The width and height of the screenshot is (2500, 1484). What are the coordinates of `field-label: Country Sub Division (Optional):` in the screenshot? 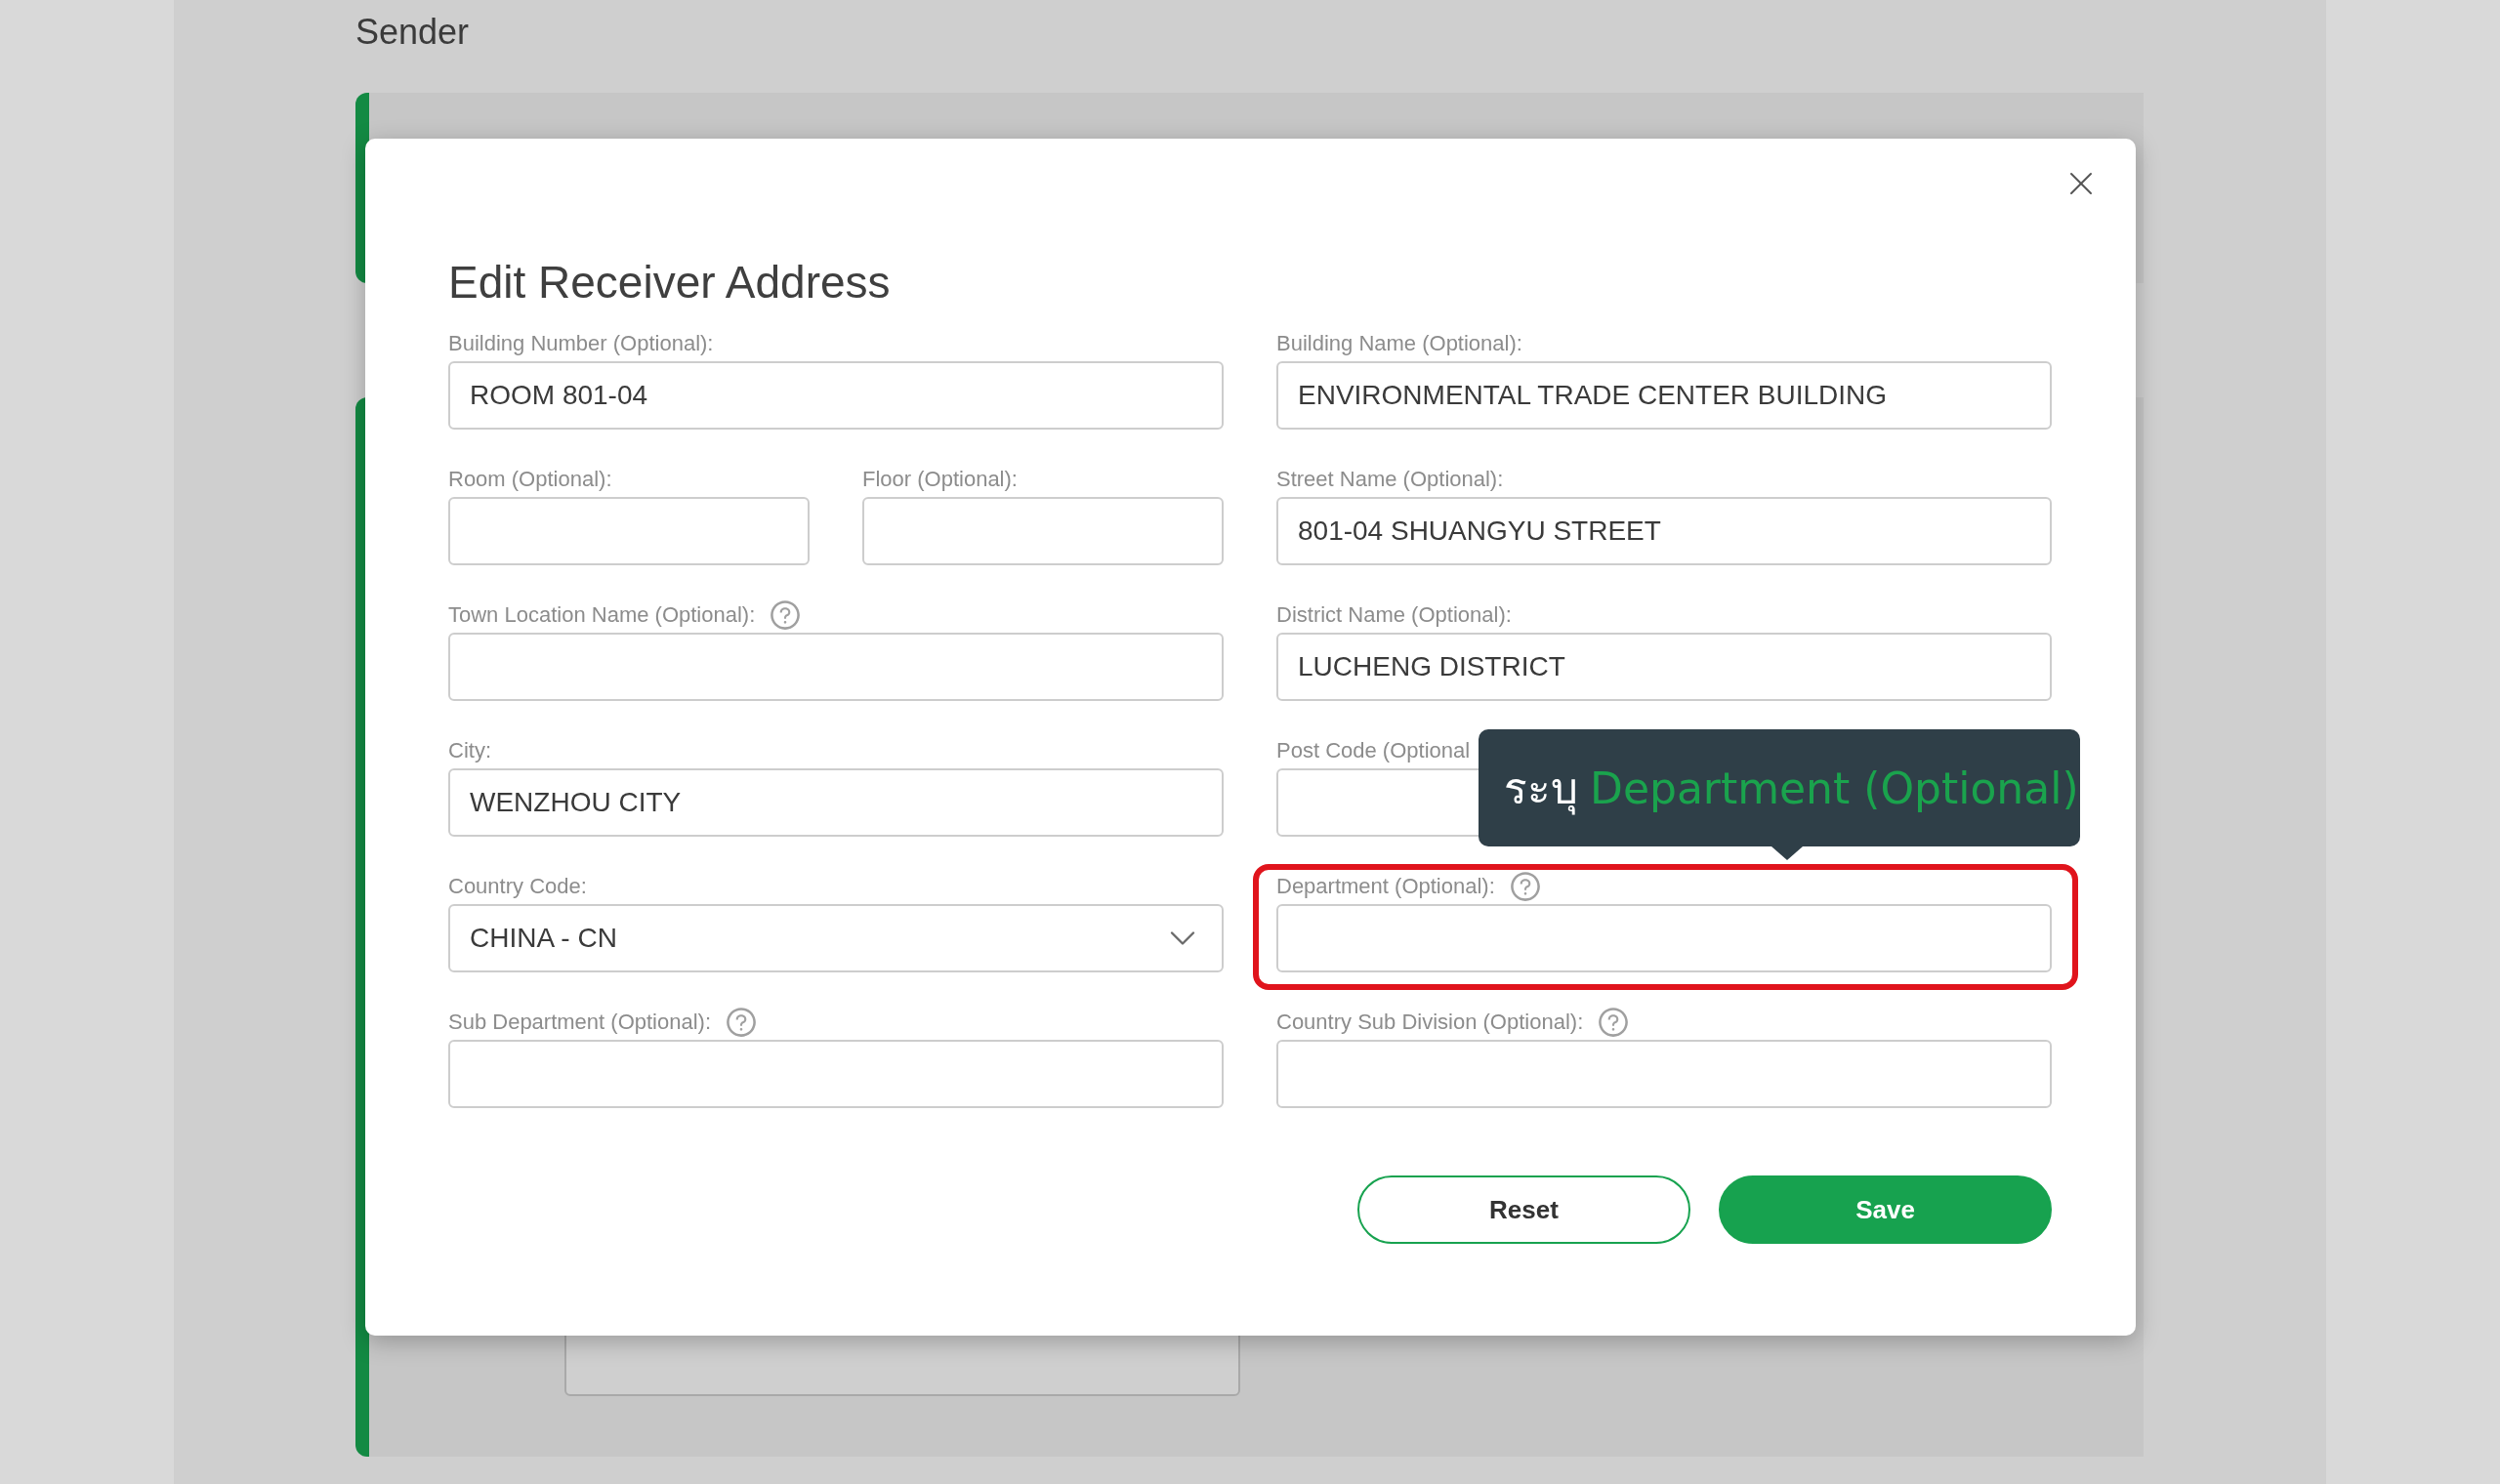 It's located at (1430, 1023).